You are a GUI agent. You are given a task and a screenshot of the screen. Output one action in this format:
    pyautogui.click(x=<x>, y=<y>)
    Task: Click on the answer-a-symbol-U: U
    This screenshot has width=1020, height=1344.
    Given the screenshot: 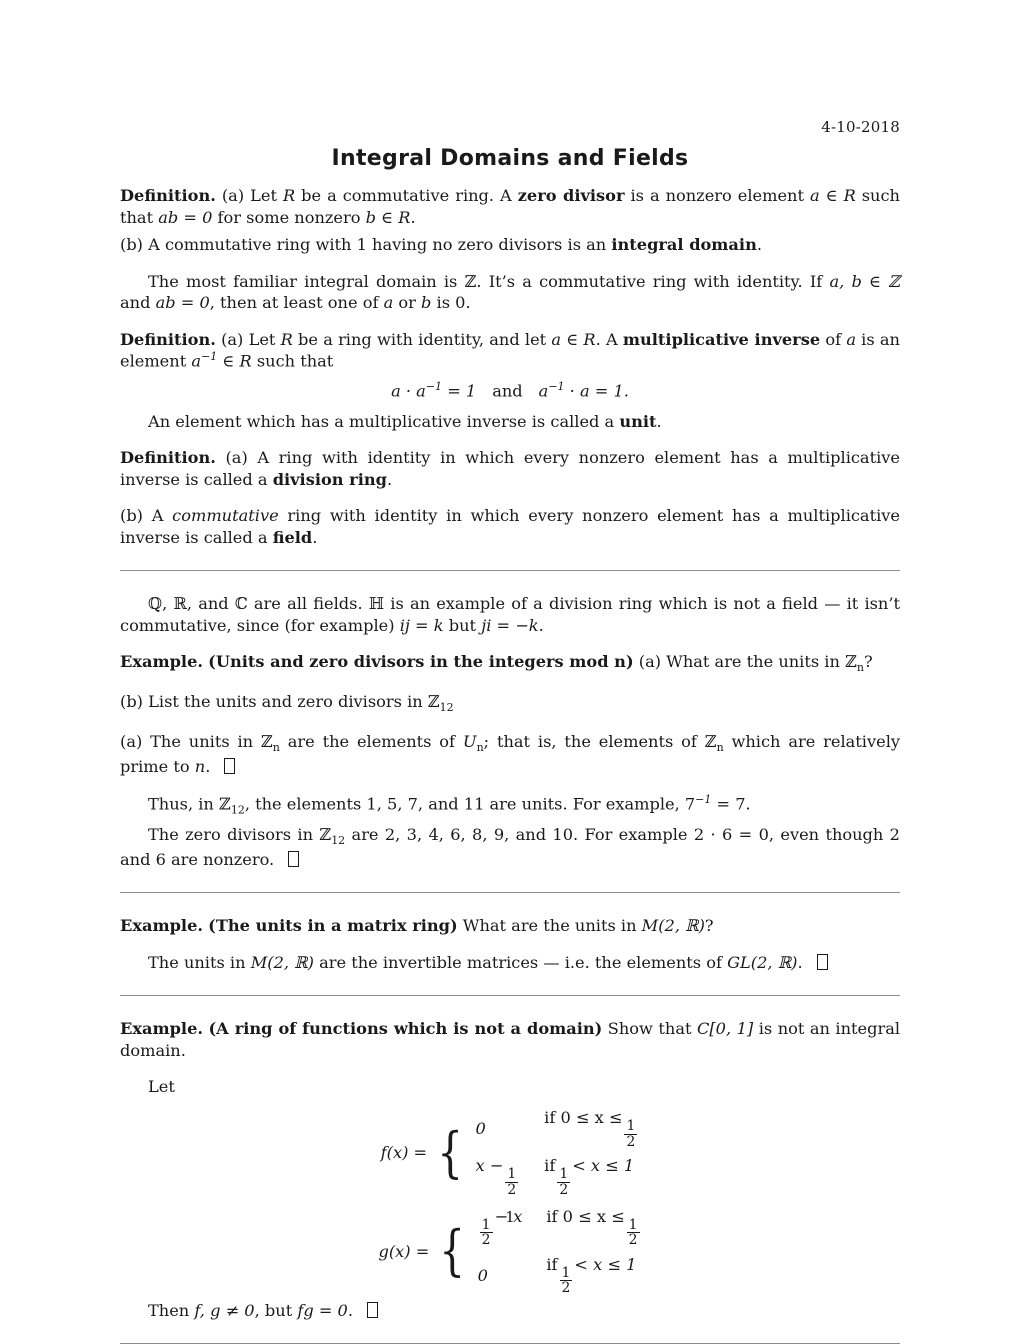 What is the action you would take?
    pyautogui.click(x=469, y=742)
    